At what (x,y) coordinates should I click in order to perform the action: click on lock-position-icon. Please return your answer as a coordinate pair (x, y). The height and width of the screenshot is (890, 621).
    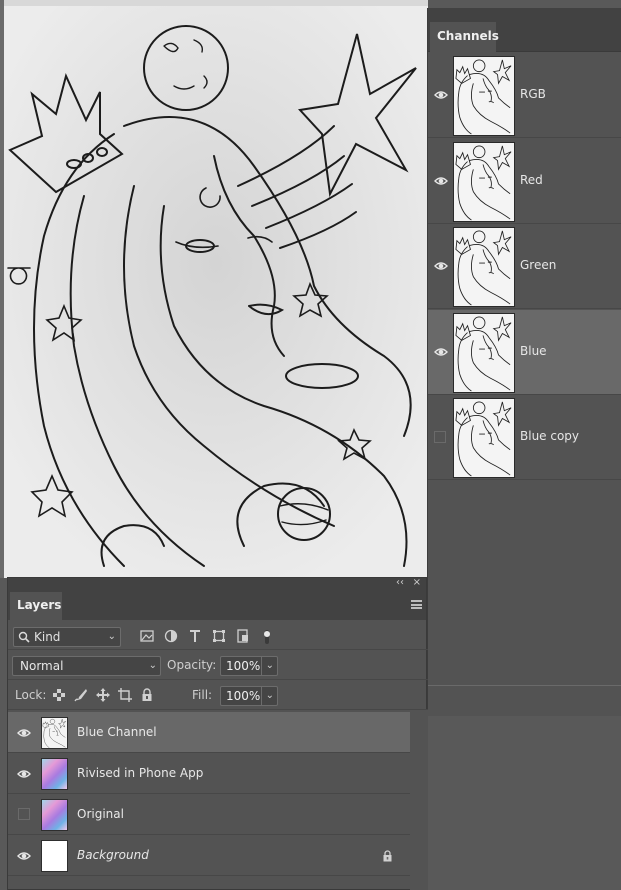
    Looking at the image, I should click on (103, 695).